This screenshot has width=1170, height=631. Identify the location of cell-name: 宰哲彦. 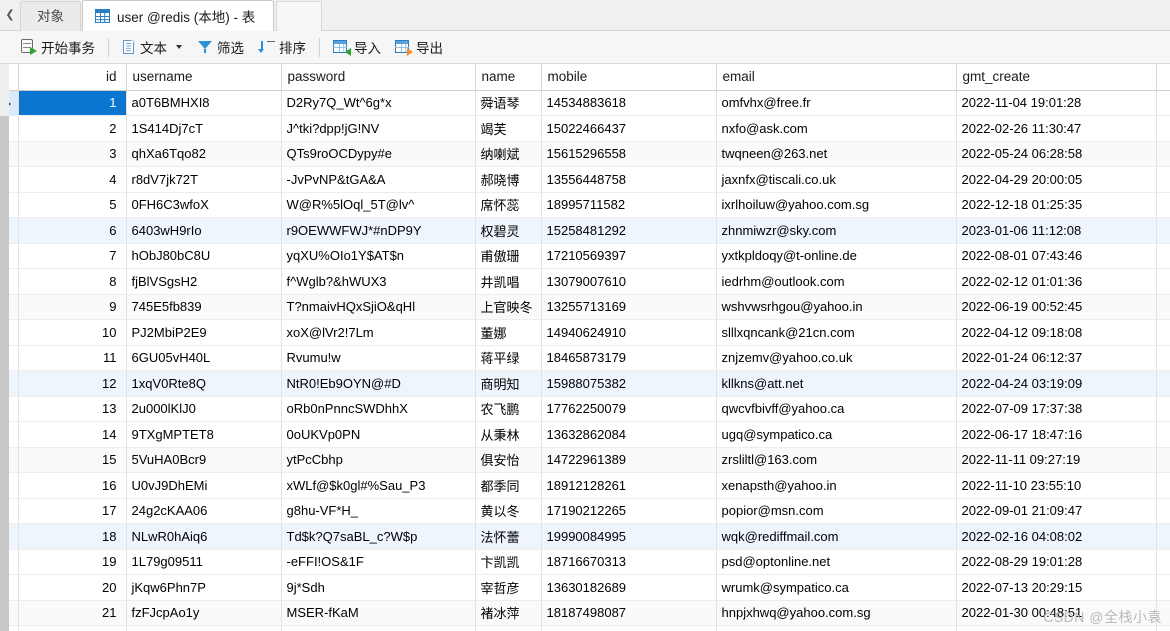
(508, 587).